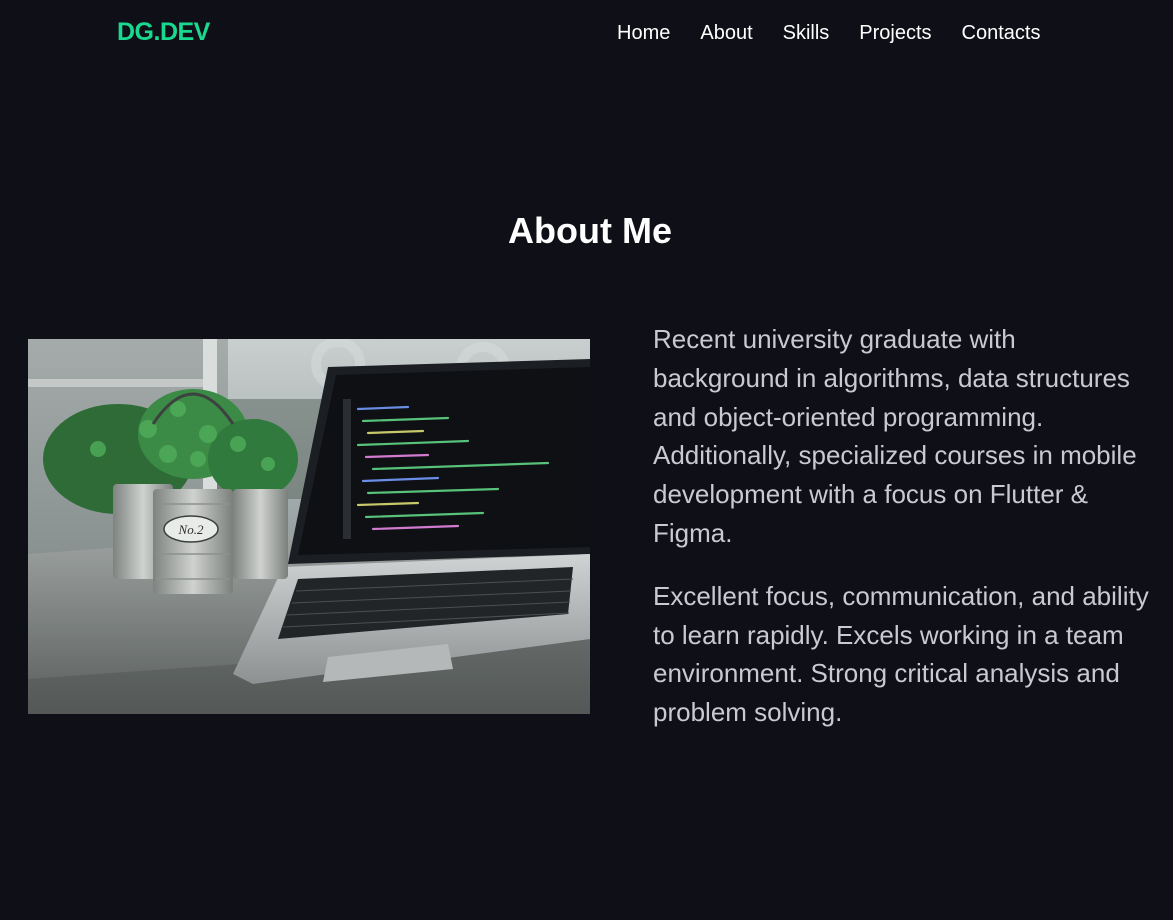  I want to click on nav-link-about: About, so click(726, 33).